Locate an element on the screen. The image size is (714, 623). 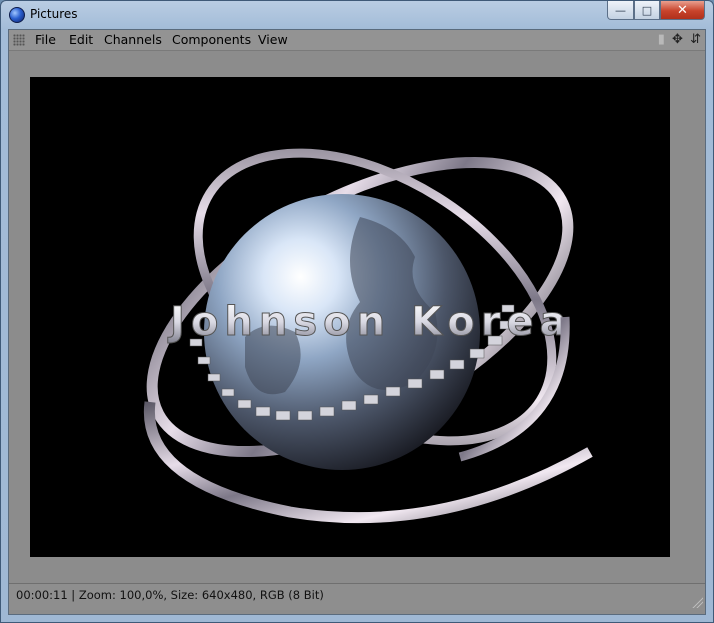
pan-icon: ▮ is located at coordinates (661, 39).